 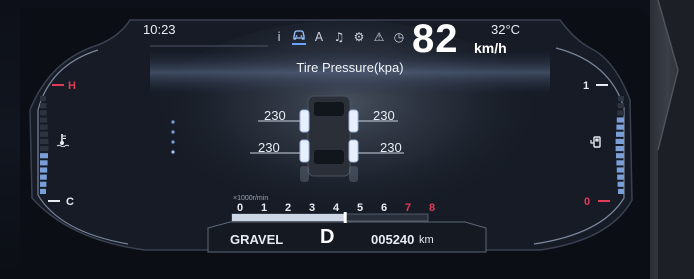 What do you see at coordinates (288, 217) in the screenshot?
I see `tachometer-fill` at bounding box center [288, 217].